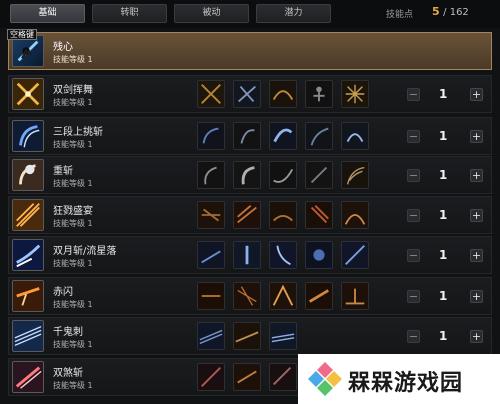  I want to click on double-fiend-slash-icon, so click(28, 377).